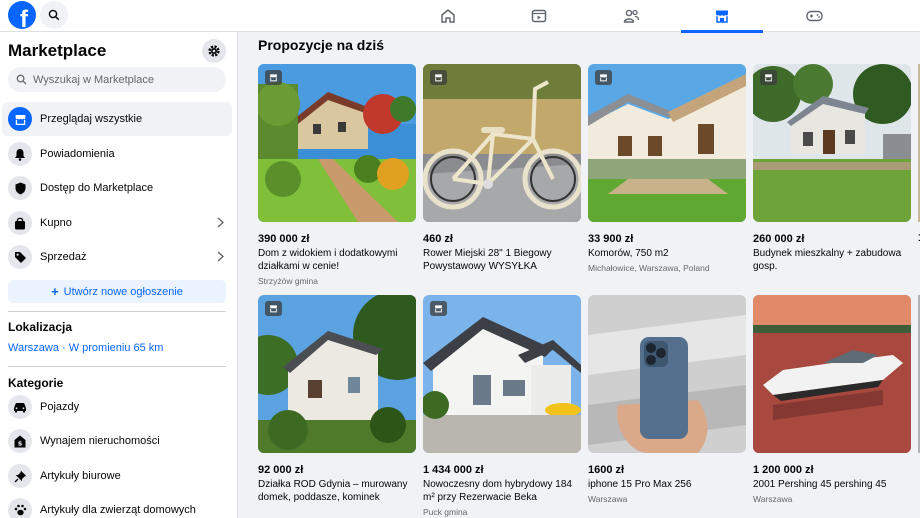  What do you see at coordinates (63, 257) in the screenshot?
I see `sidebar-item-label: Sprzedaż` at bounding box center [63, 257].